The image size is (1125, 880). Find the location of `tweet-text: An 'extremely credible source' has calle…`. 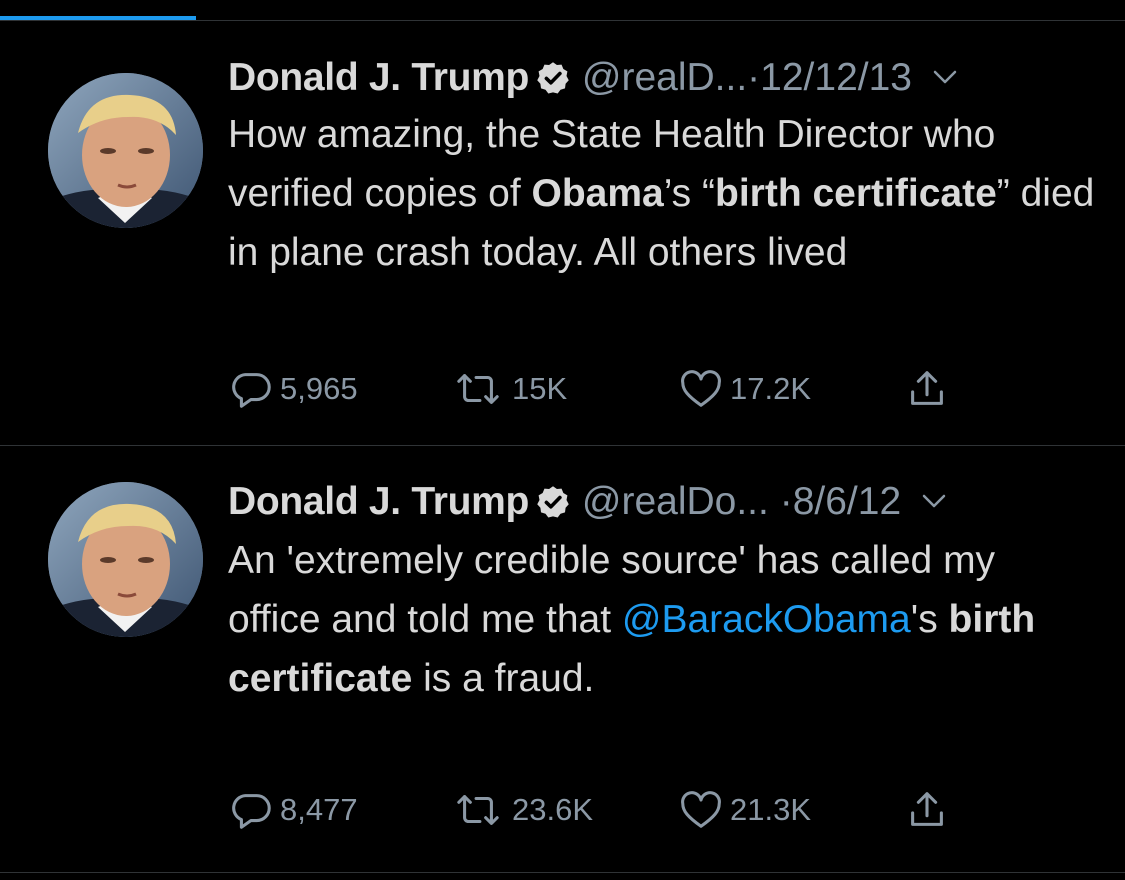

tweet-text: An 'extremely credible source' has calle… is located at coordinates (632, 619).